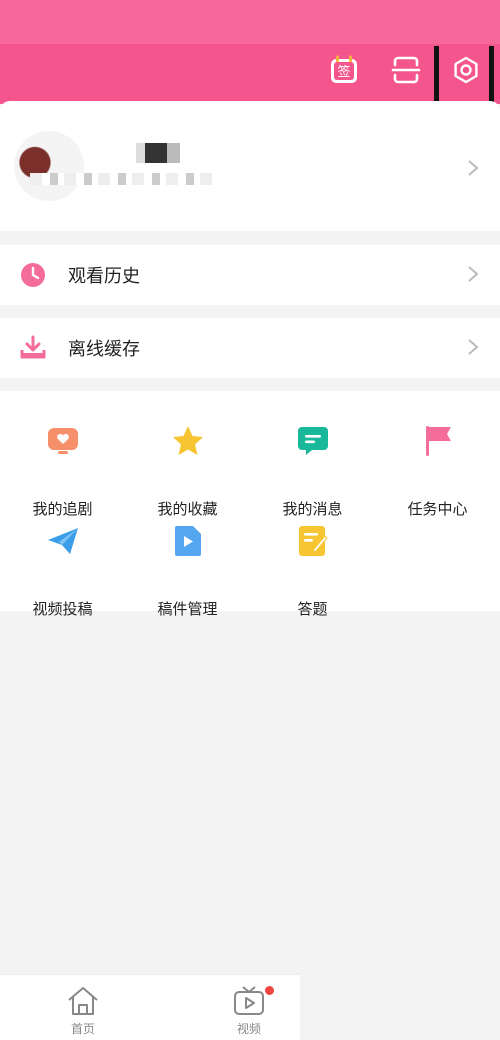 The image size is (500, 1040). I want to click on home-icon, so click(83, 1001).